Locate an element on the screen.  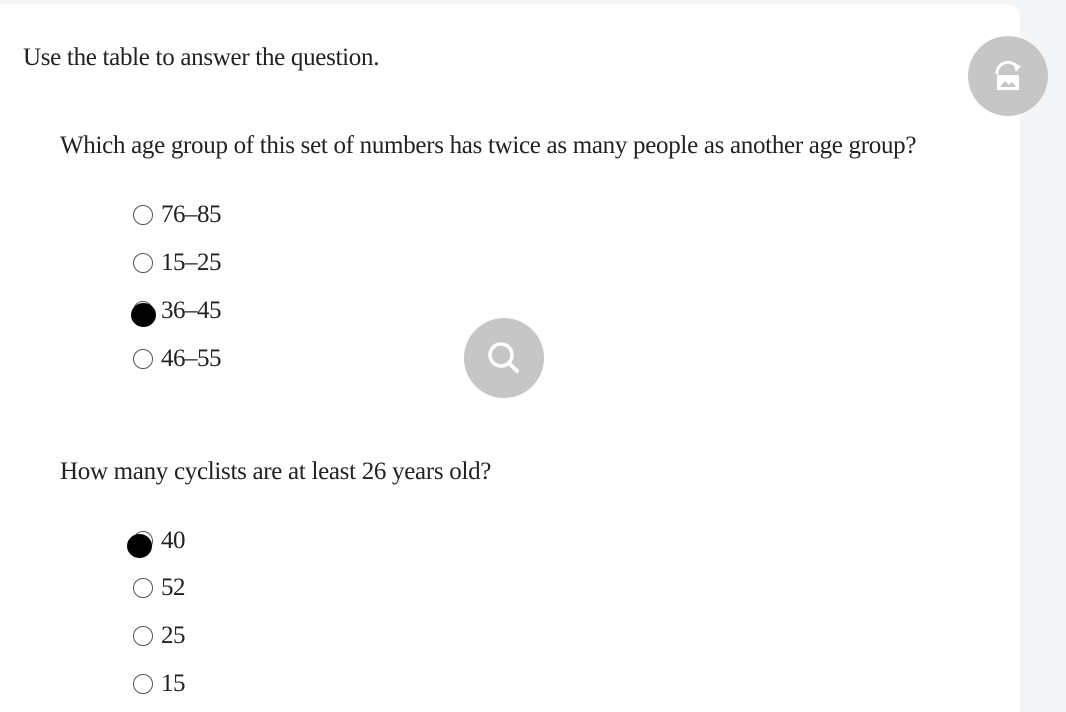
search-button is located at coordinates (504, 358).